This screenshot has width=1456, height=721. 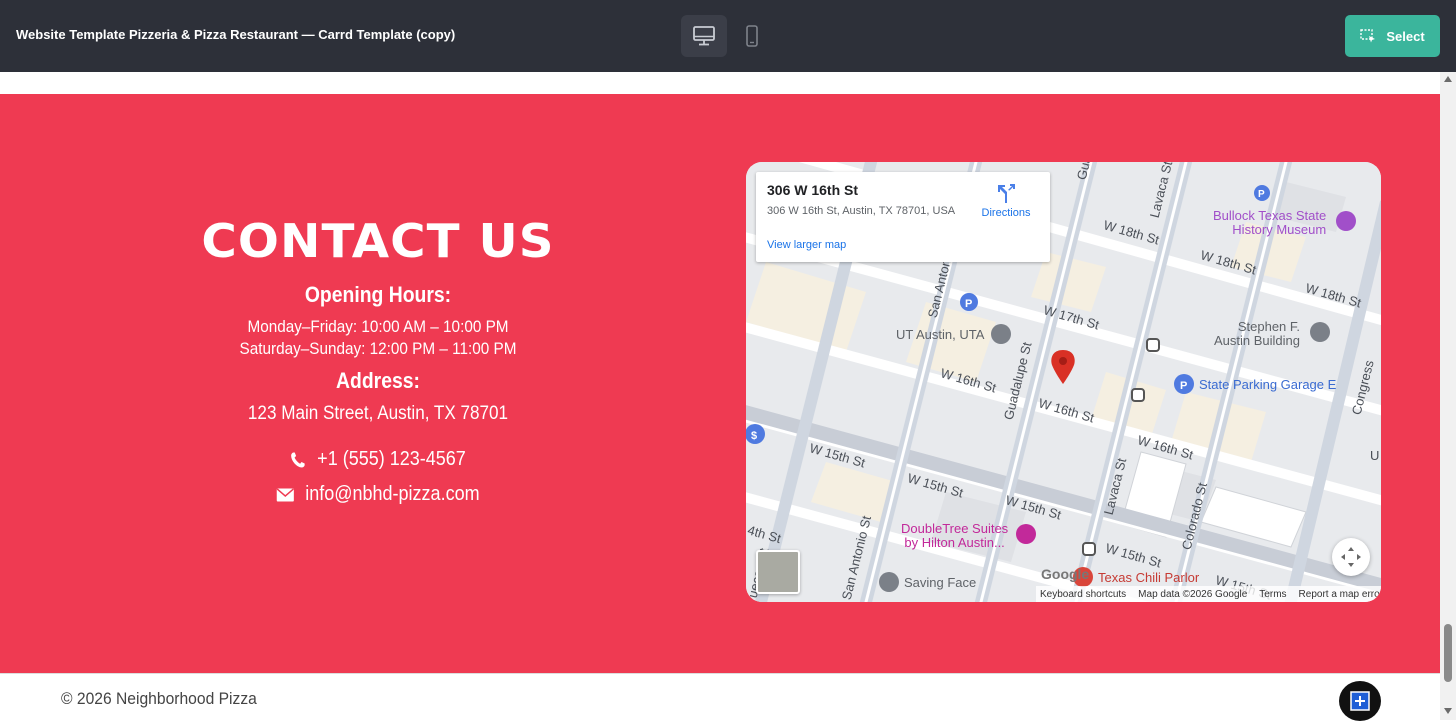 What do you see at coordinates (1193, 594) in the screenshot?
I see `map-data-label: Map data ©2026 Google` at bounding box center [1193, 594].